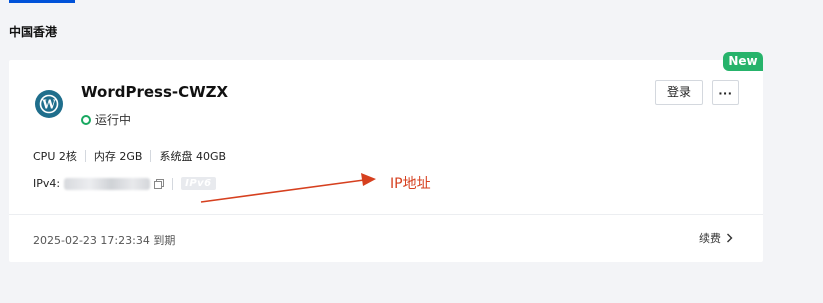 The height and width of the screenshot is (303, 823). Describe the element at coordinates (198, 183) in the screenshot. I see `ipv6-badge: IPv6` at that location.